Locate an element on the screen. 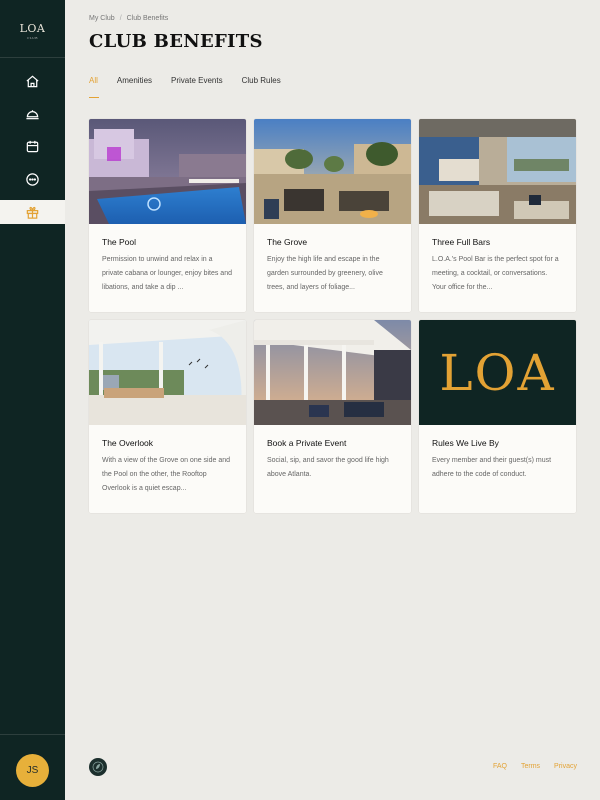 This screenshot has height=800, width=600. nav-dining is located at coordinates (32, 113).